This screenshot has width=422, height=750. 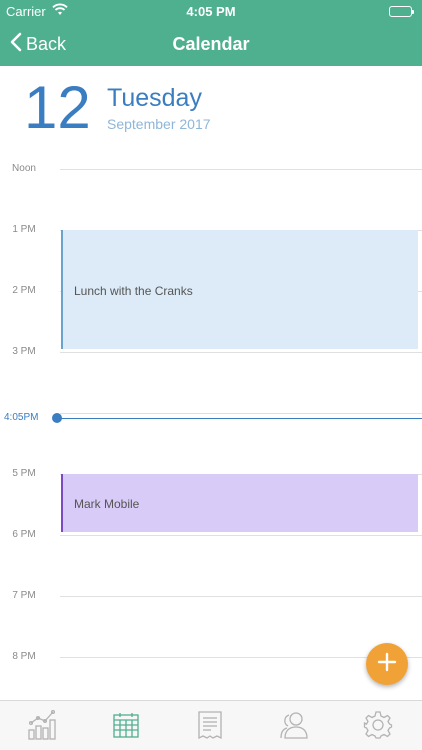 I want to click on tab-bar, so click(x=211, y=725).